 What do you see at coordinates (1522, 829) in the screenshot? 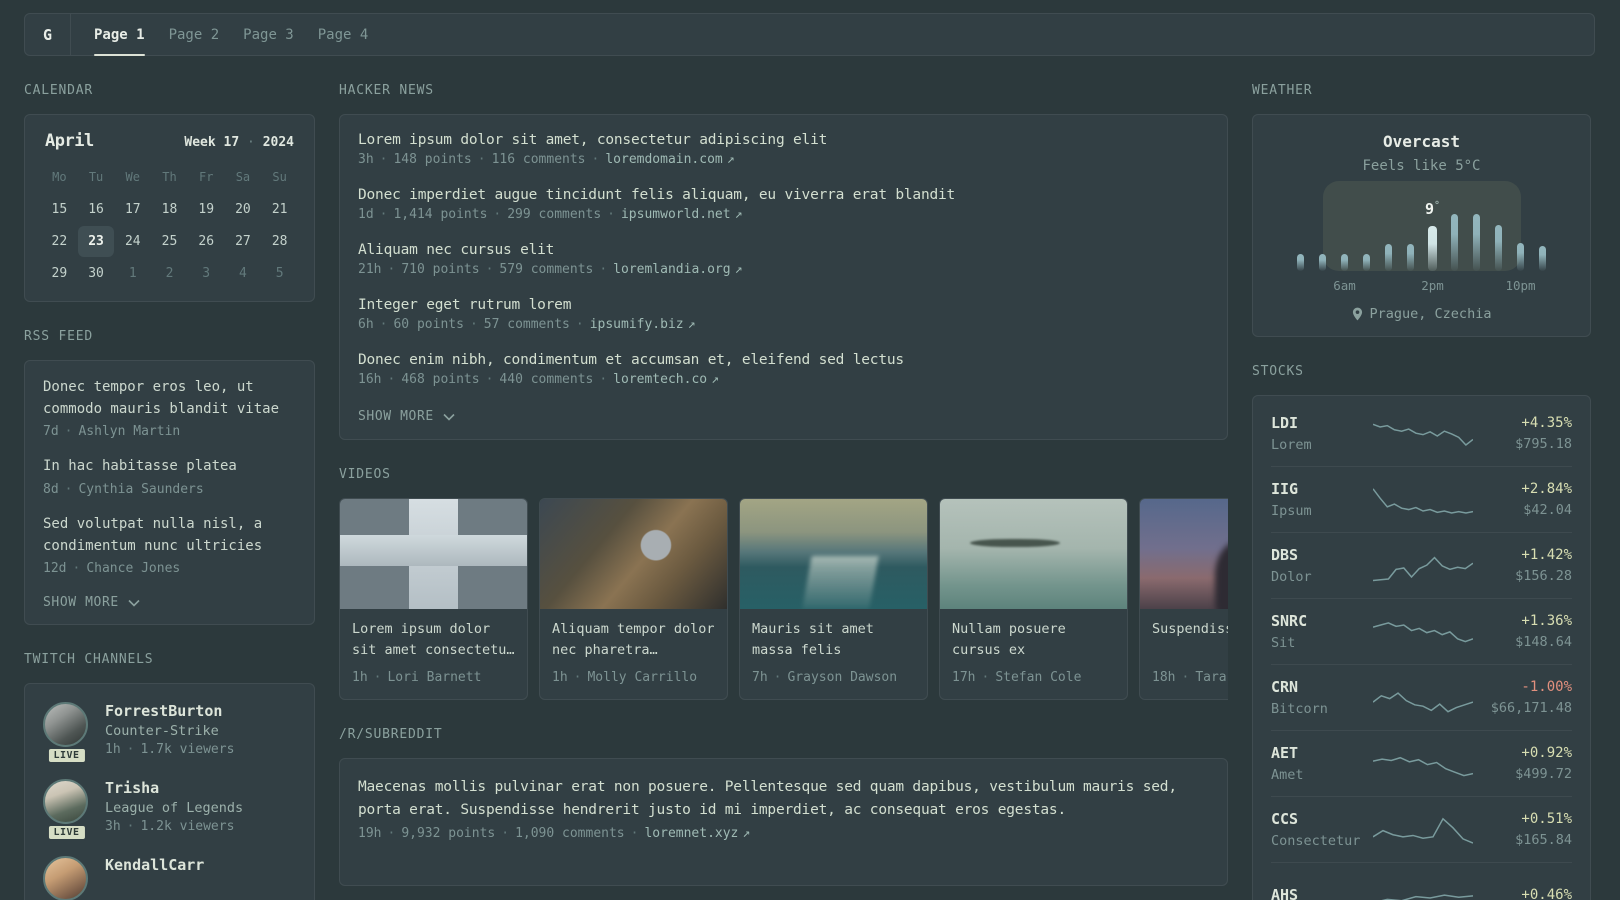
I see `stock-values: +0.51% $165.84` at bounding box center [1522, 829].